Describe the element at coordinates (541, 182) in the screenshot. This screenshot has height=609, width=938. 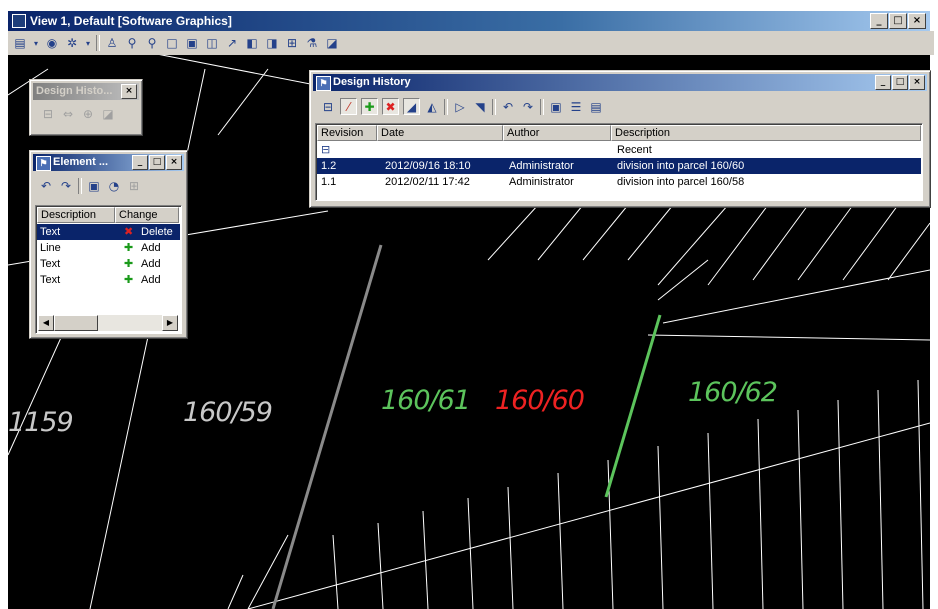
I see `author-cell: Administrator` at that location.